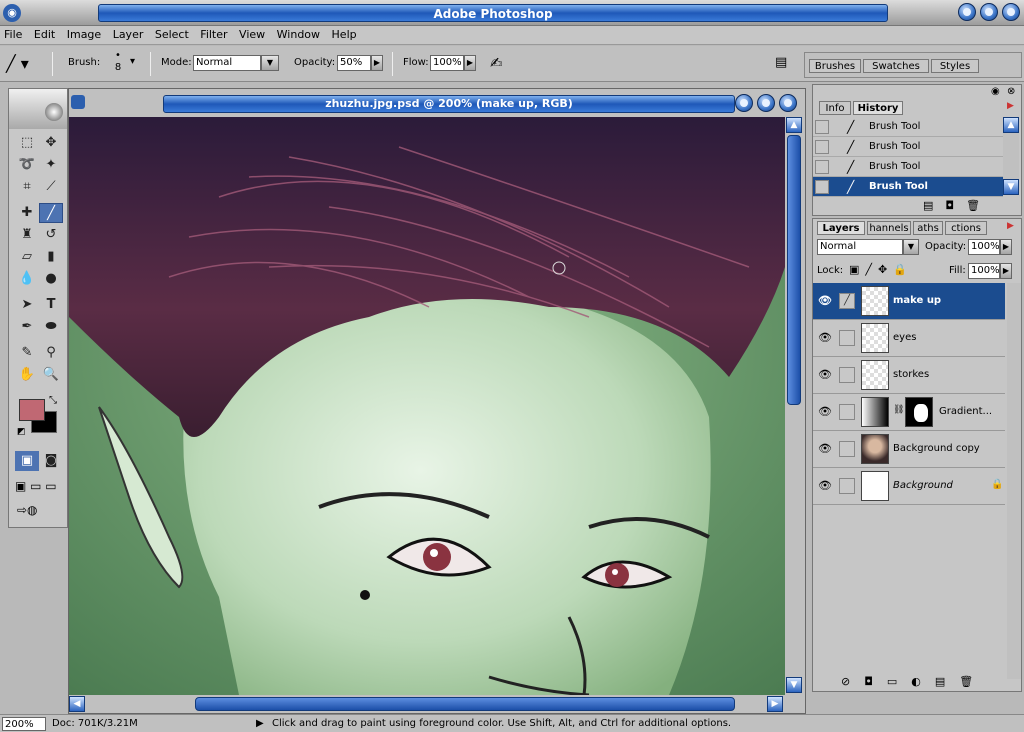  I want to click on opacity-field: 50%, so click(354, 63).